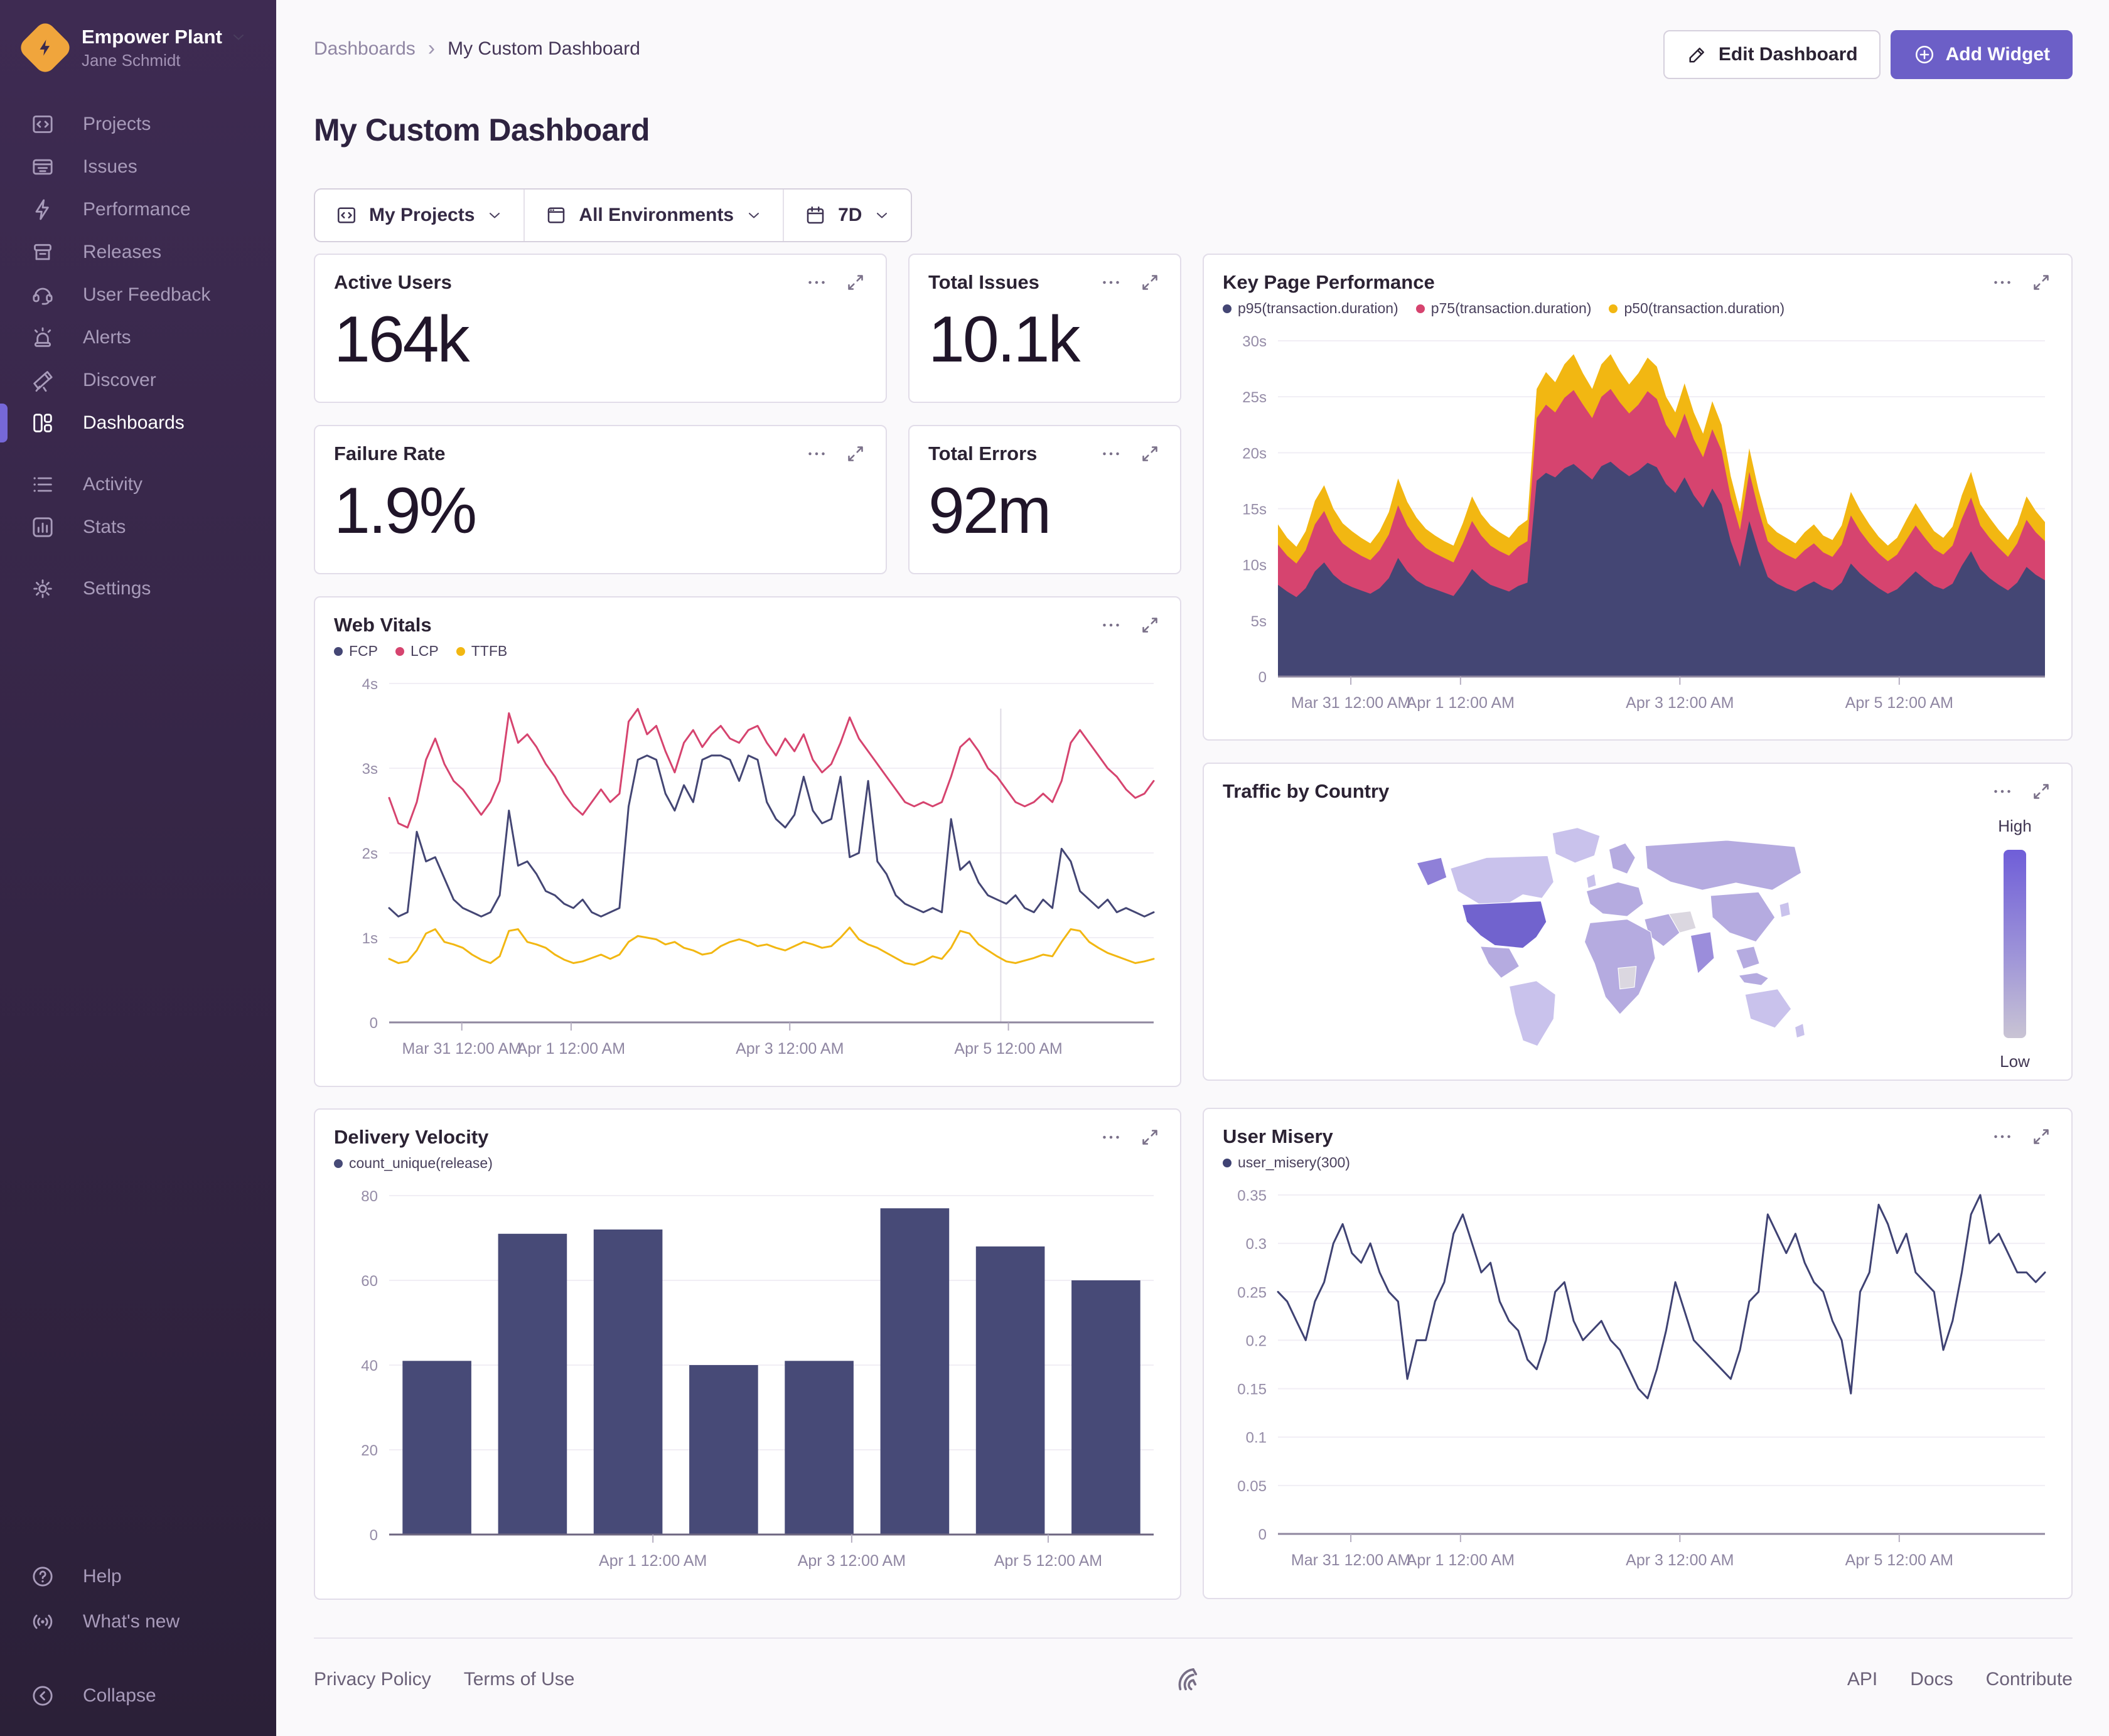 The height and width of the screenshot is (1736, 2109). What do you see at coordinates (383, 625) in the screenshot?
I see `widget-title: Web Vitals` at bounding box center [383, 625].